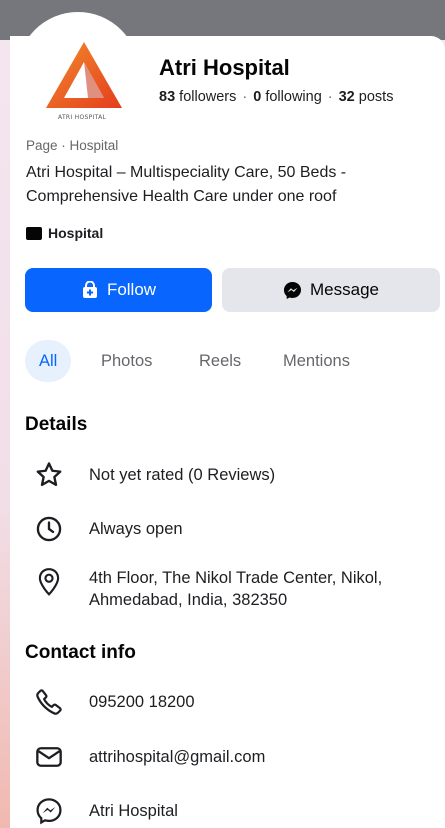  I want to click on tab-all: All, so click(48, 361).